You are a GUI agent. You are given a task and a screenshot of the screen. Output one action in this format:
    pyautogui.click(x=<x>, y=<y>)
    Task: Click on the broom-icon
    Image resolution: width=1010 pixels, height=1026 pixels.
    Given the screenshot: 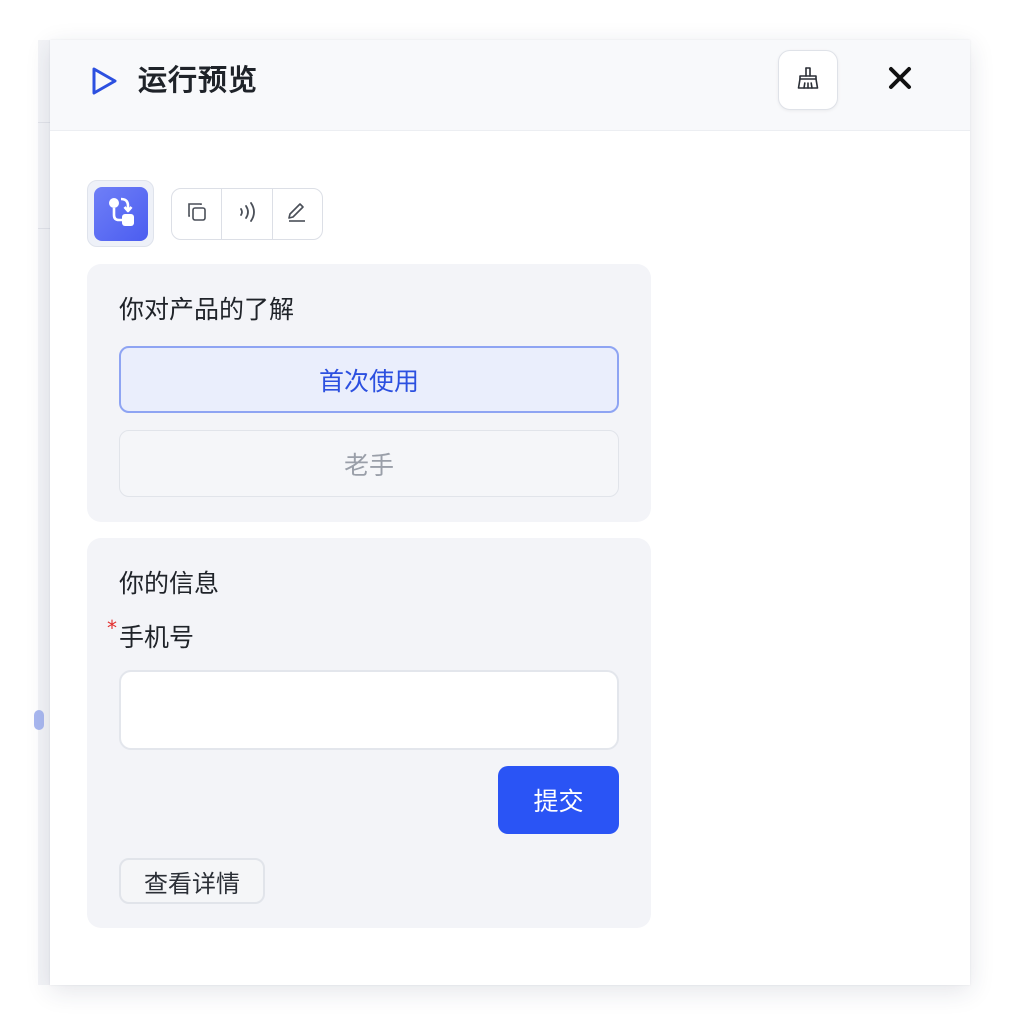 What is the action you would take?
    pyautogui.click(x=808, y=80)
    